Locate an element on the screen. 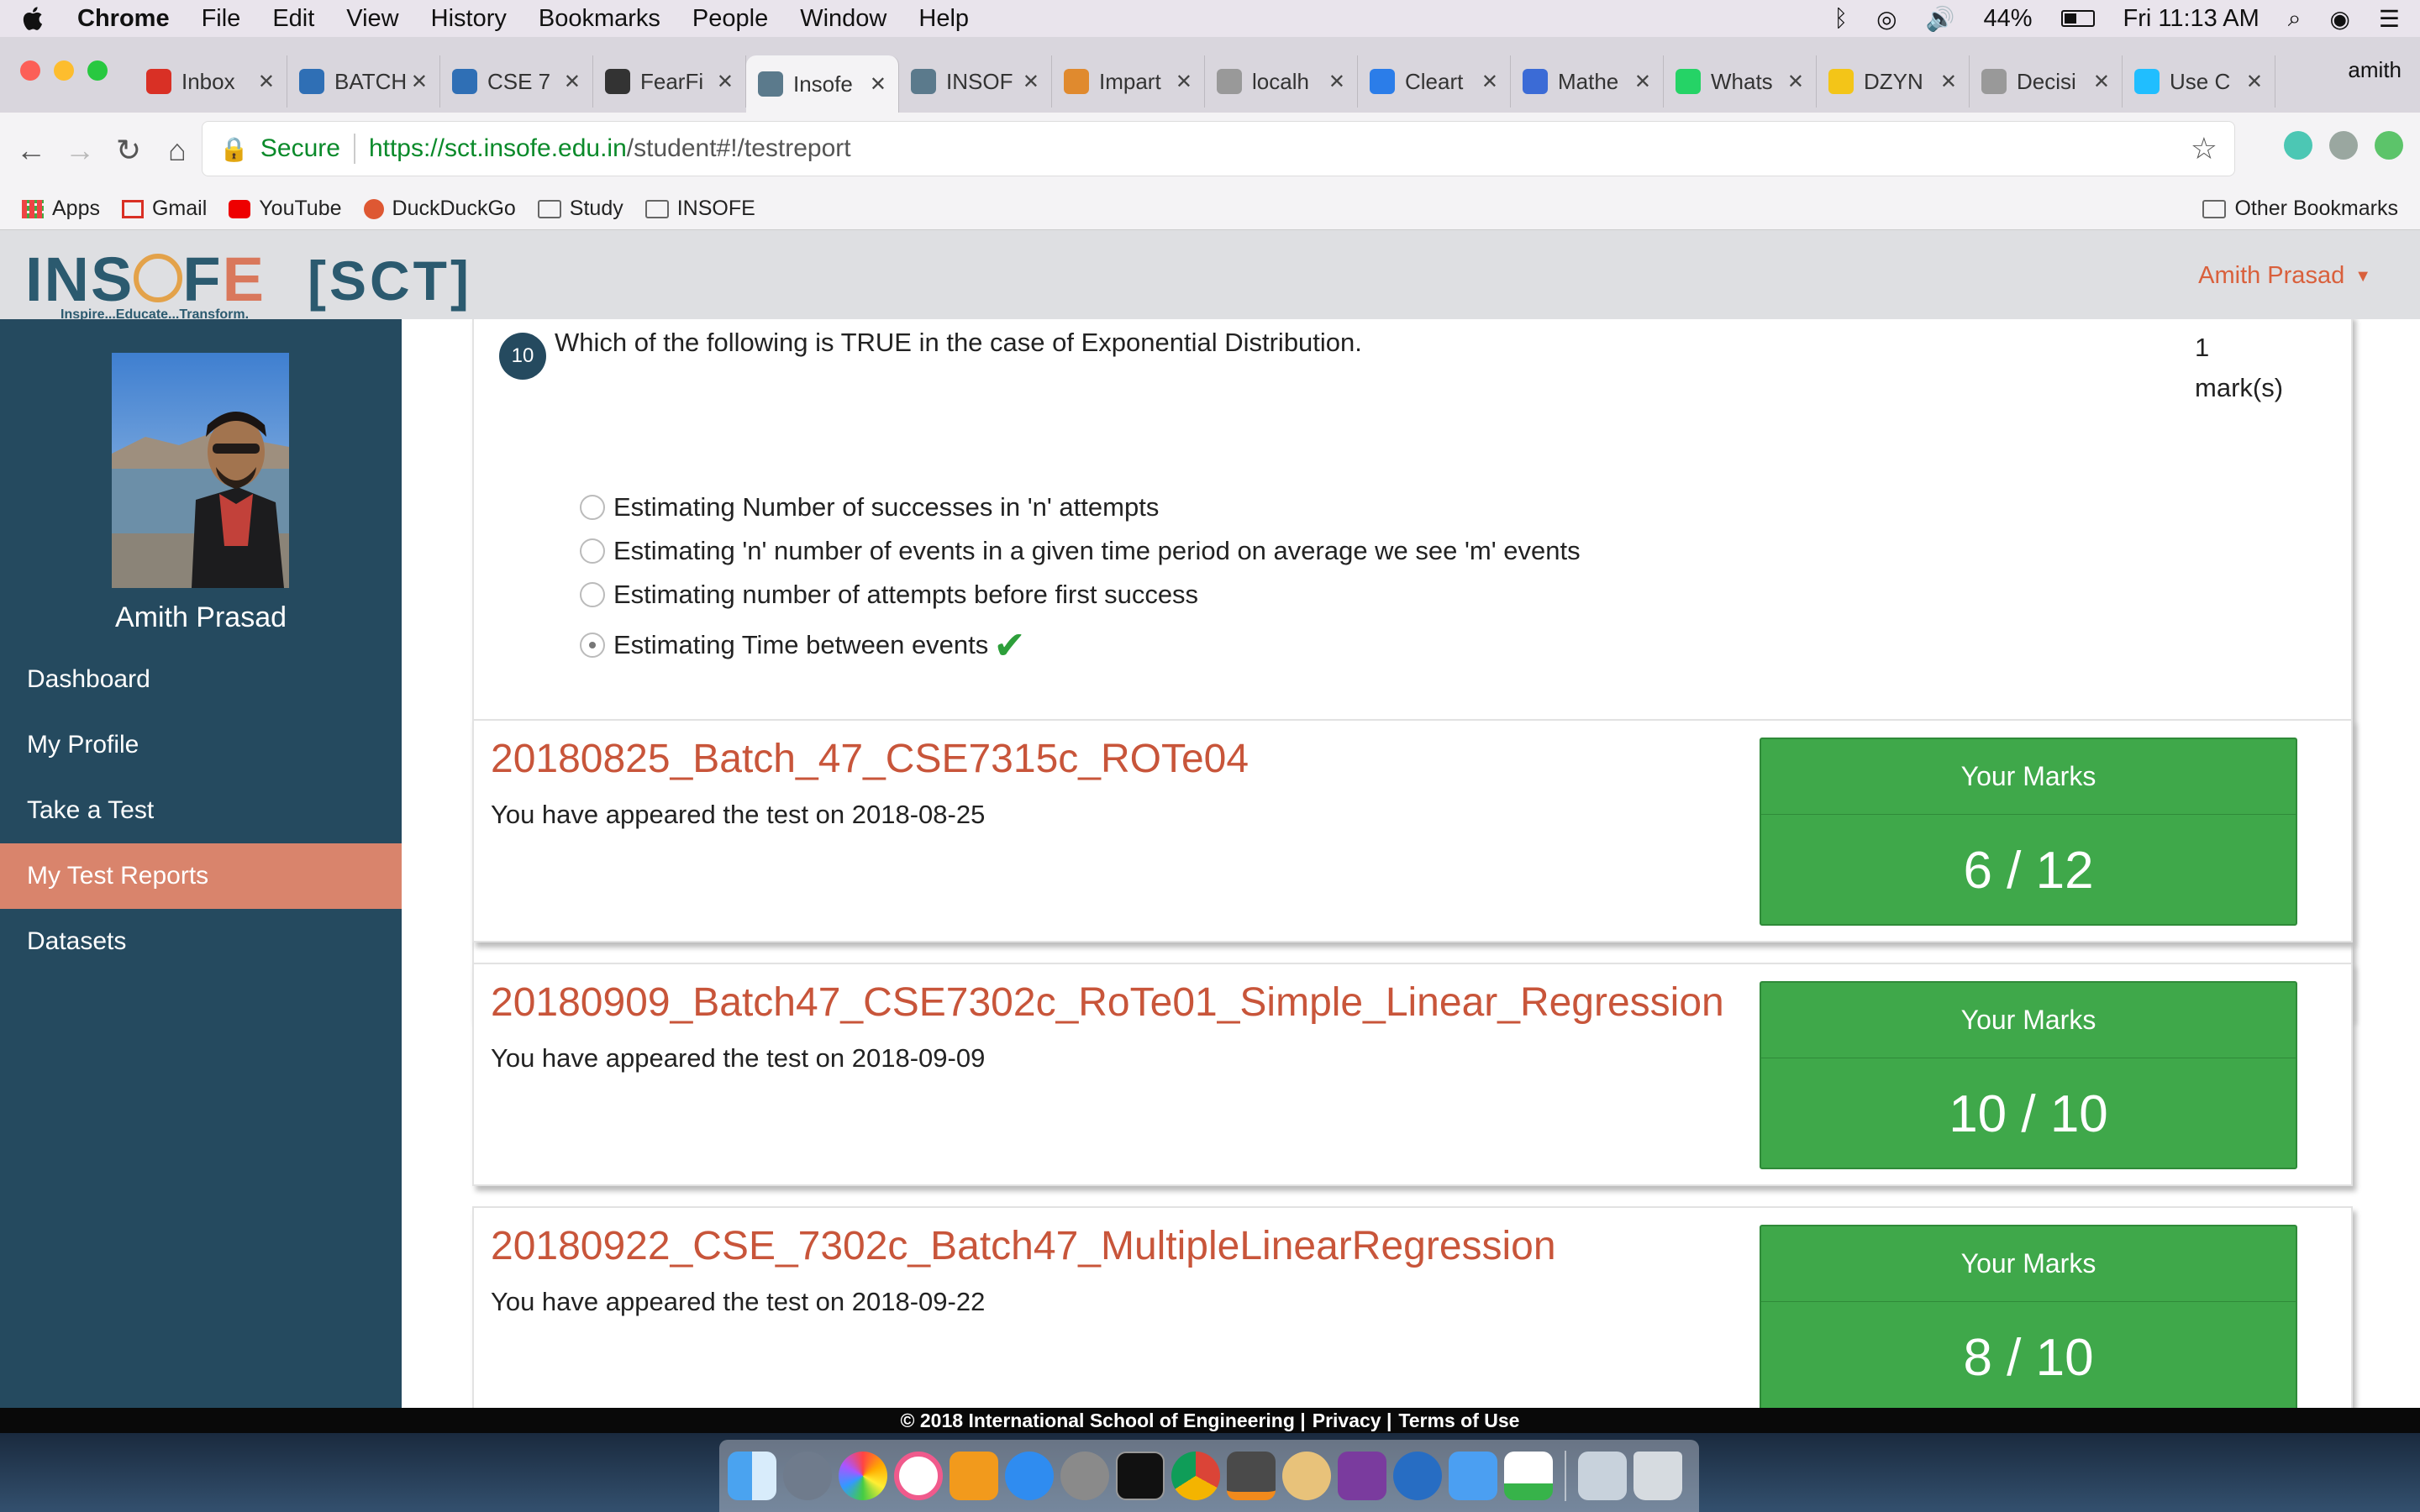 Image resolution: width=2420 pixels, height=1512 pixels. menu-edit: Edit is located at coordinates (293, 19).